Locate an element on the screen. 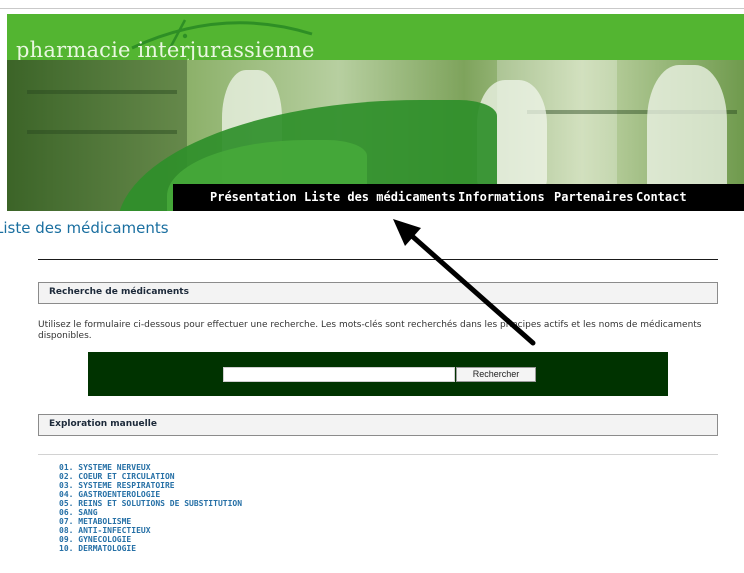 This screenshot has height=573, width=744. category-link: 02. COEUR ET CIRCULATION is located at coordinates (150, 476).